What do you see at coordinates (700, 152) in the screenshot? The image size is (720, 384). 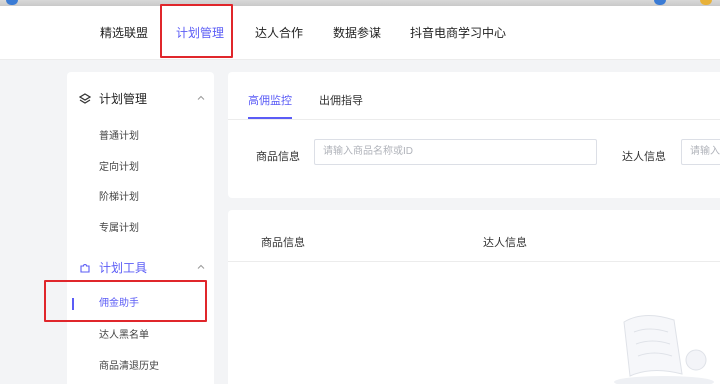 I see `creator-search-input: 请输入` at bounding box center [700, 152].